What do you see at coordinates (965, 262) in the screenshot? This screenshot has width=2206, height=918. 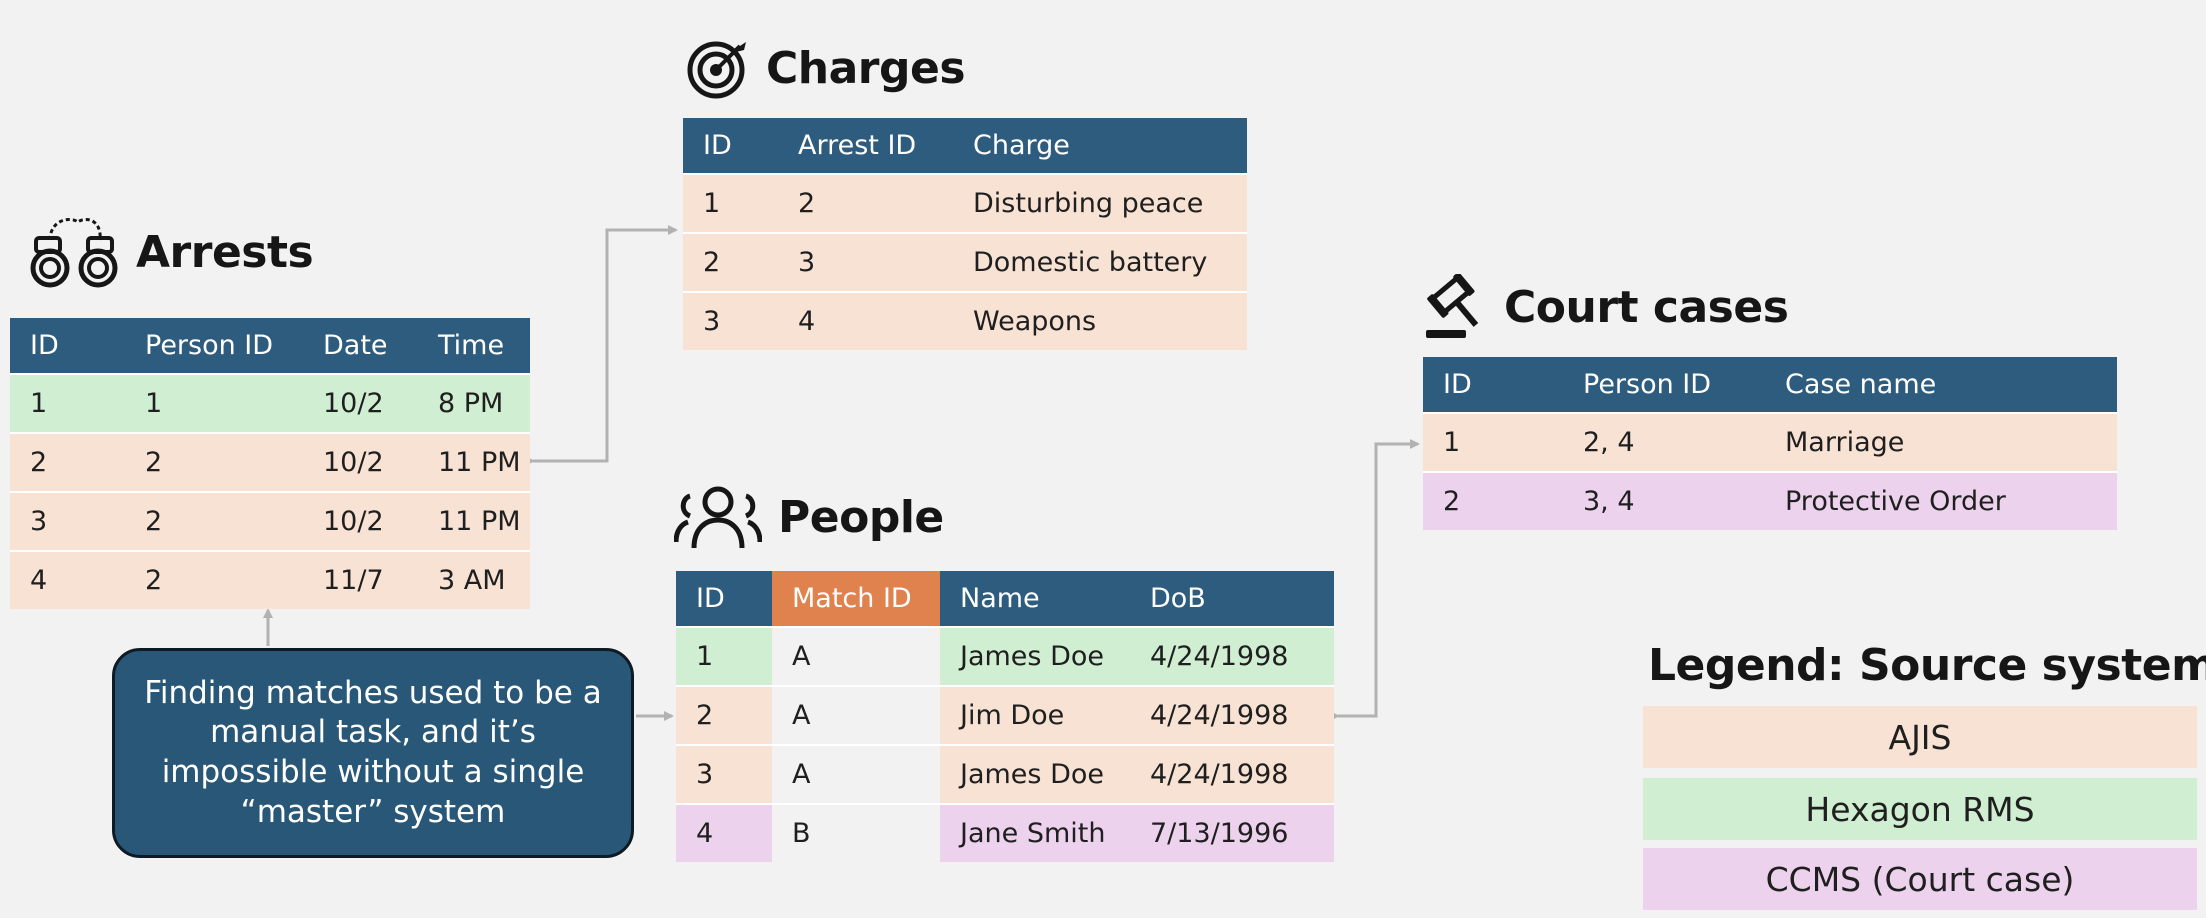 I see `table-row: 2 3 Domestic battery` at bounding box center [965, 262].